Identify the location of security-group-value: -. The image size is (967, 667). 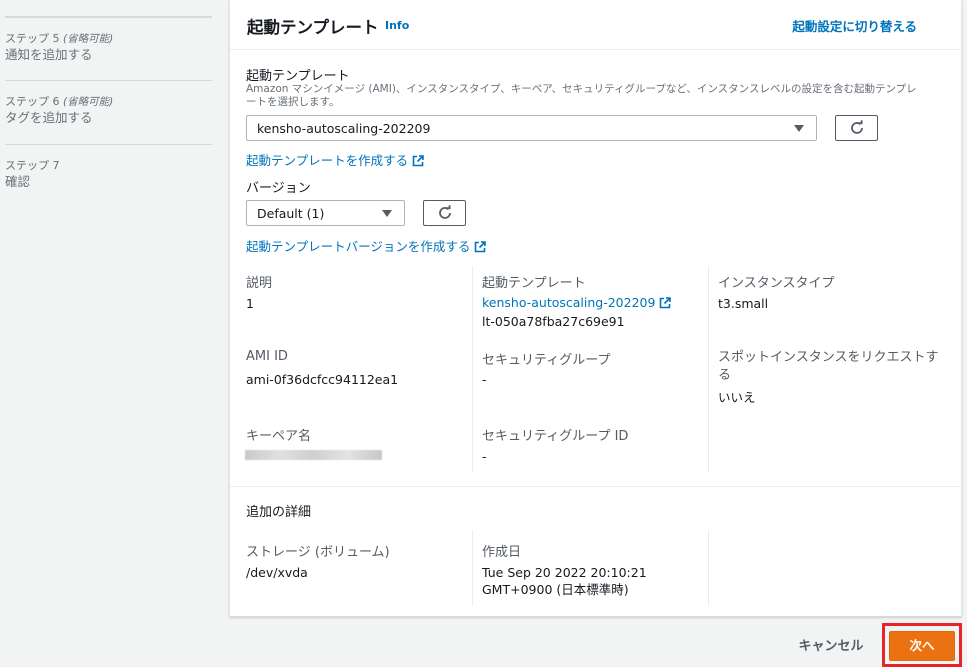
(484, 379).